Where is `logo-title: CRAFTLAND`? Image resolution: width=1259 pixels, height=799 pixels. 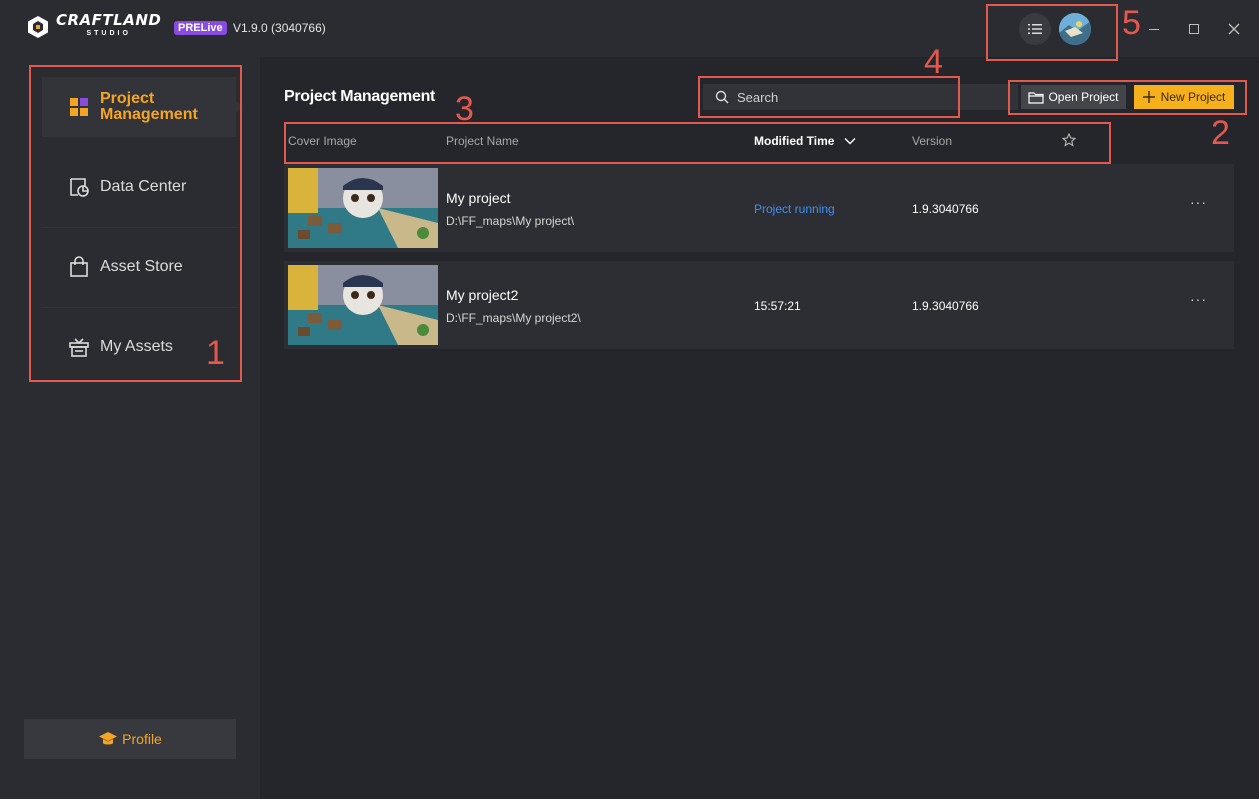 logo-title: CRAFTLAND is located at coordinates (109, 20).